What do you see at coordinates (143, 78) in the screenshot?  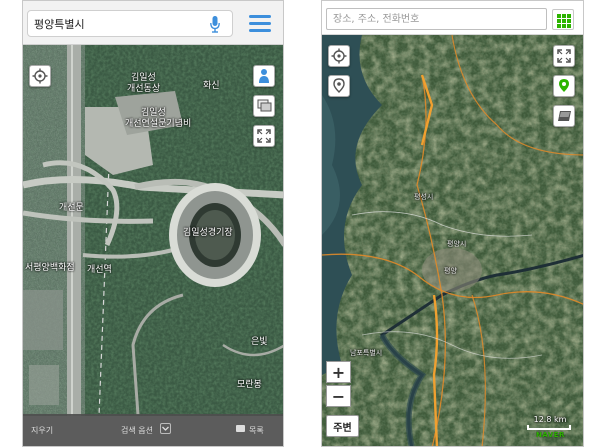 I see `map-label-kim-il-sung-statue: 김일성` at bounding box center [143, 78].